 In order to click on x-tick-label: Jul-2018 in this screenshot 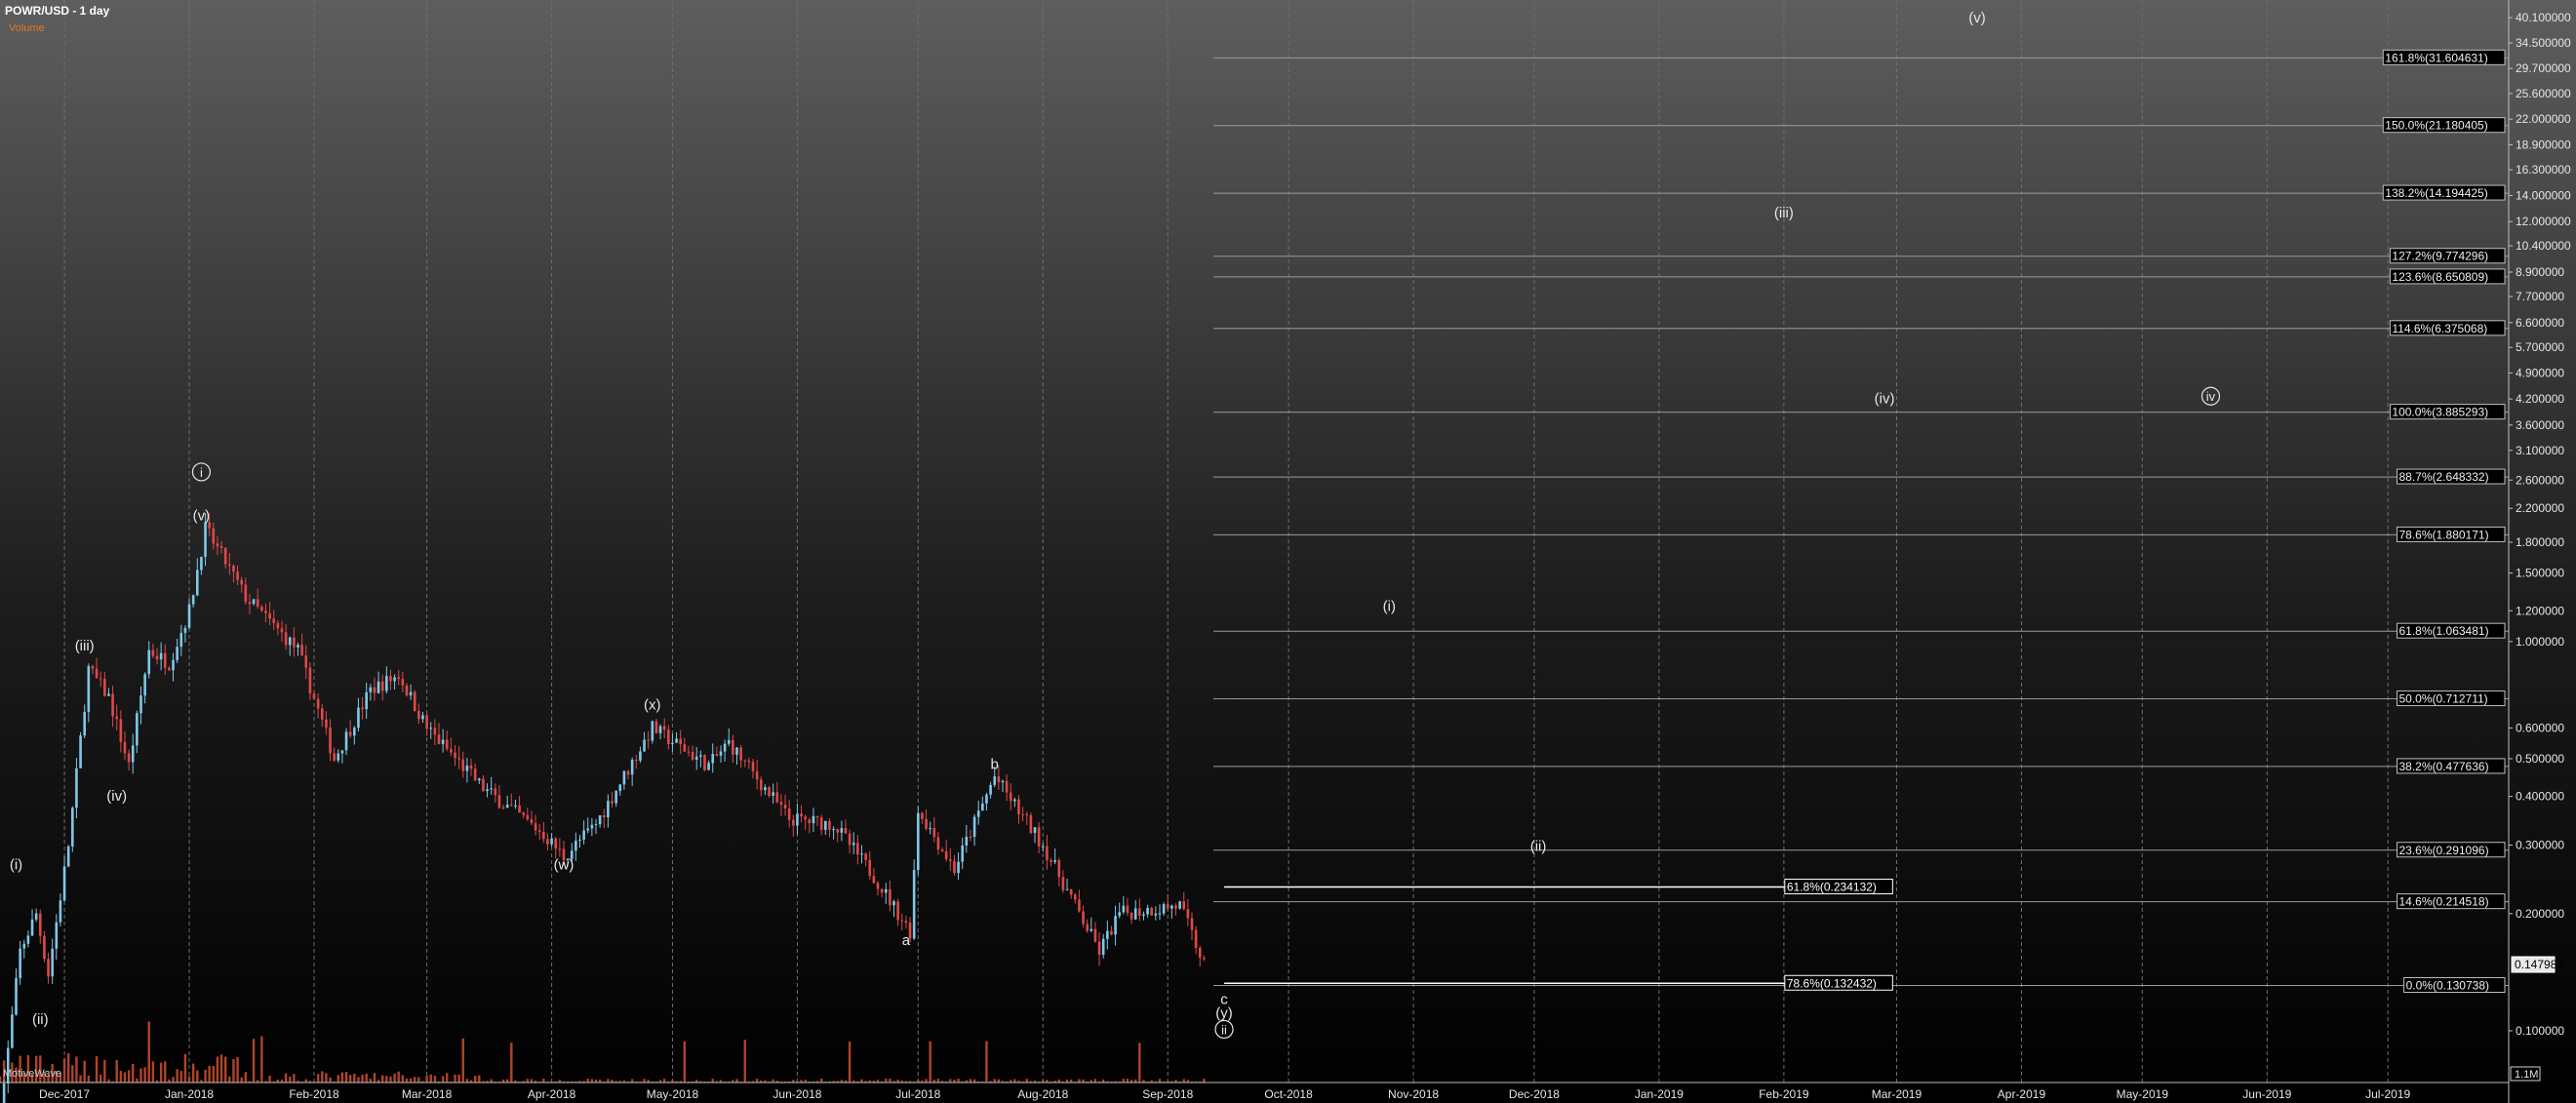, I will do `click(917, 1094)`.